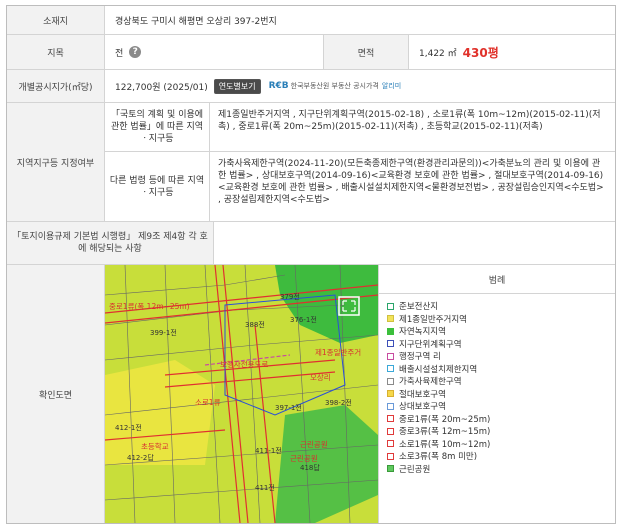 Image resolution: width=622 pixels, height=524 pixels. I want to click on legend-item: 가축사육제한구역, so click(501, 381).